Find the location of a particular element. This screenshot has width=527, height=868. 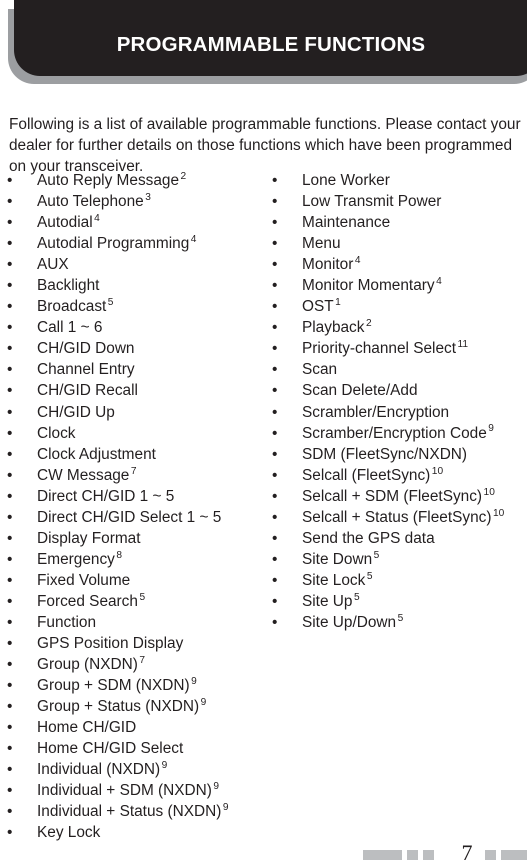

function-list-item-label: SDM (FleetSync/NXDN) is located at coordinates (385, 454).